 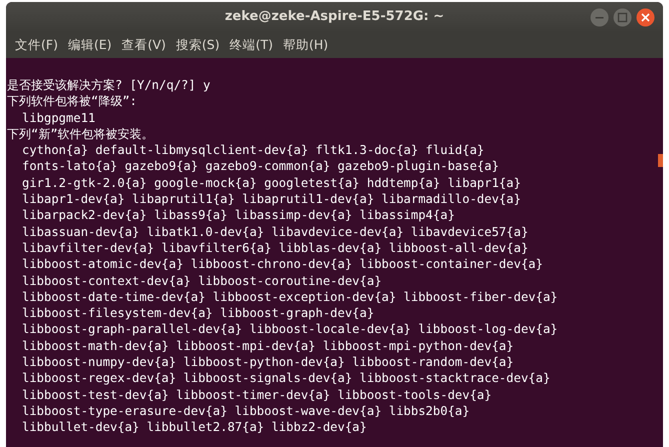 What do you see at coordinates (197, 45) in the screenshot?
I see `menu-item: 搜索(S)` at bounding box center [197, 45].